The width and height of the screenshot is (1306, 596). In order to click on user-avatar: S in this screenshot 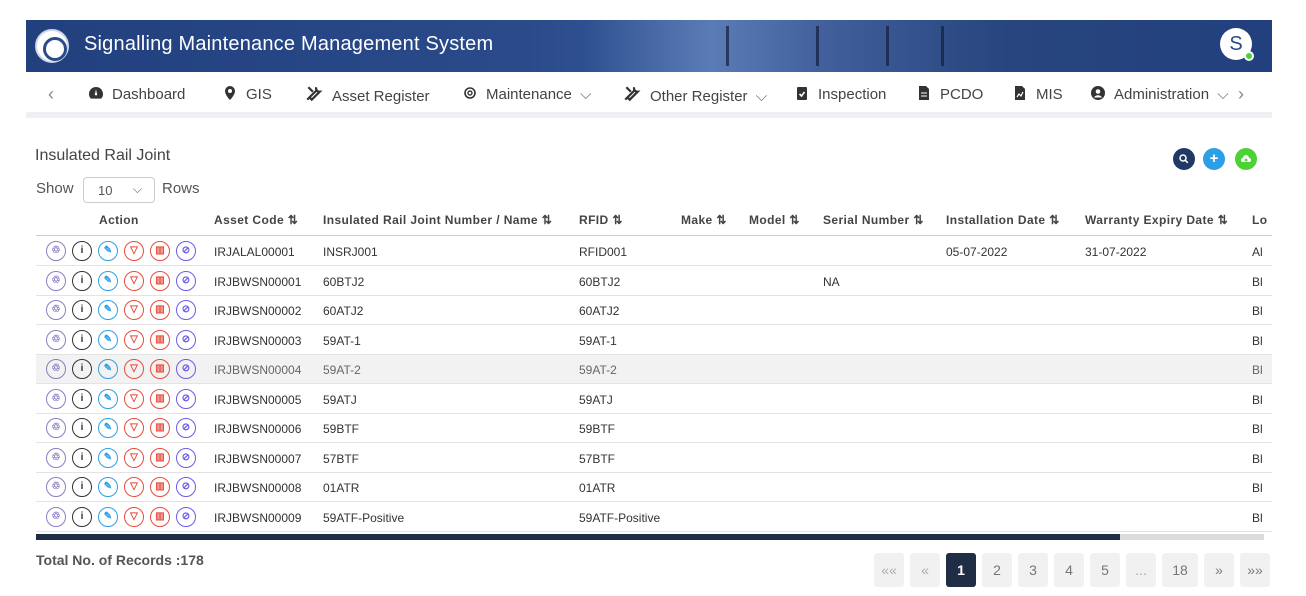, I will do `click(1237, 44)`.